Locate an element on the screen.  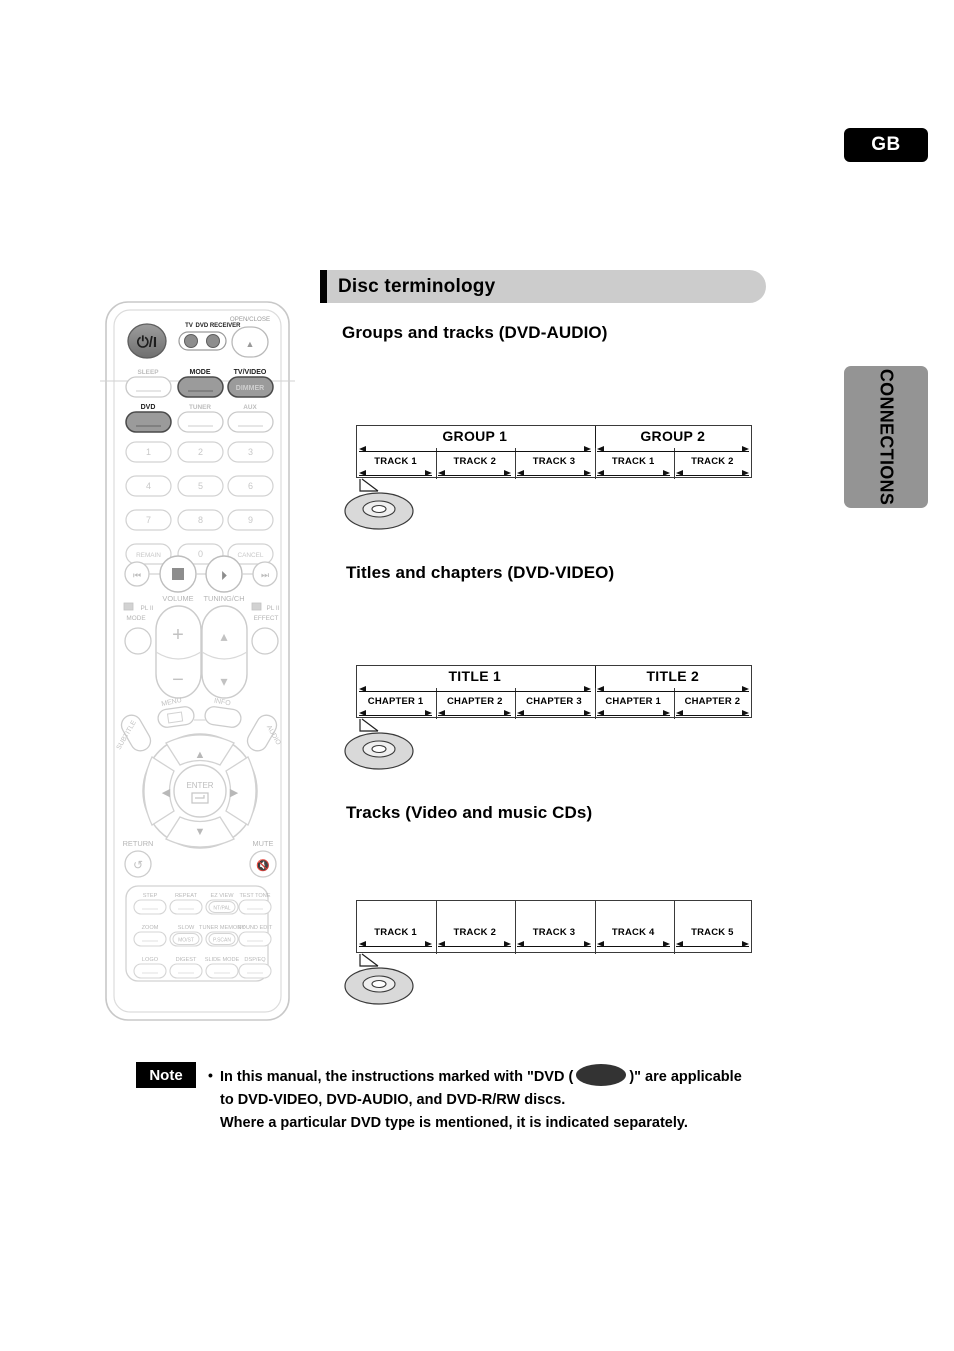
keypad-2: 2 is located at coordinates (200, 452).